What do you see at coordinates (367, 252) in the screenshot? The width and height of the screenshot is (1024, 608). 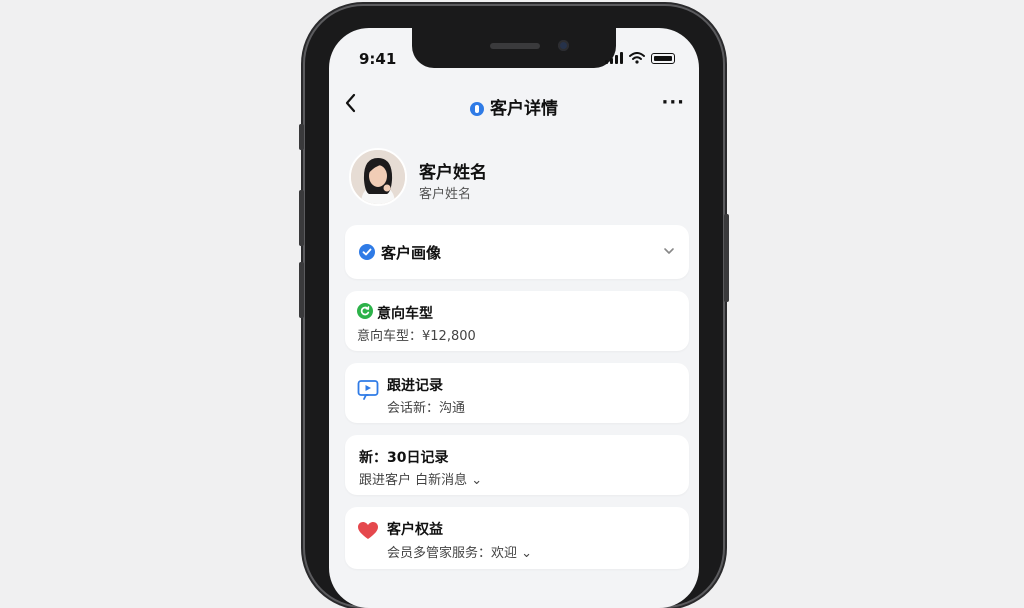 I see `check-badge-icon` at bounding box center [367, 252].